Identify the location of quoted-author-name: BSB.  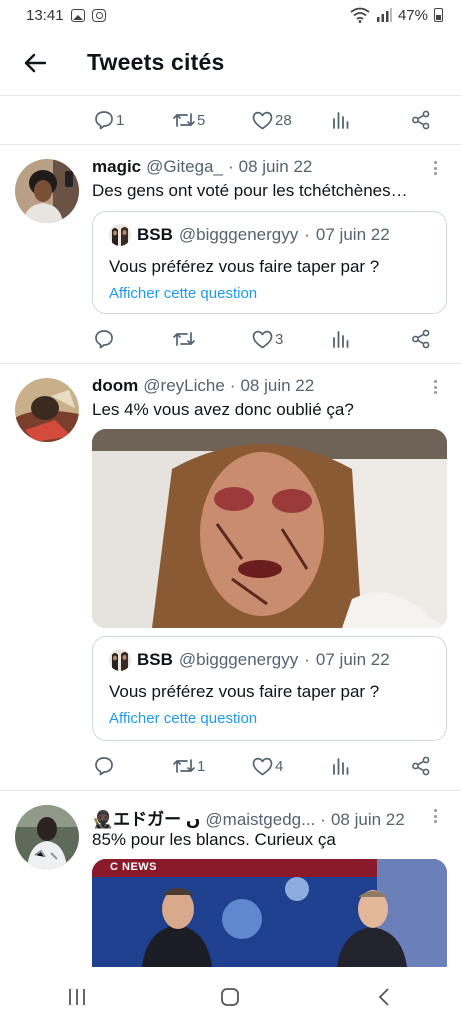
(155, 234).